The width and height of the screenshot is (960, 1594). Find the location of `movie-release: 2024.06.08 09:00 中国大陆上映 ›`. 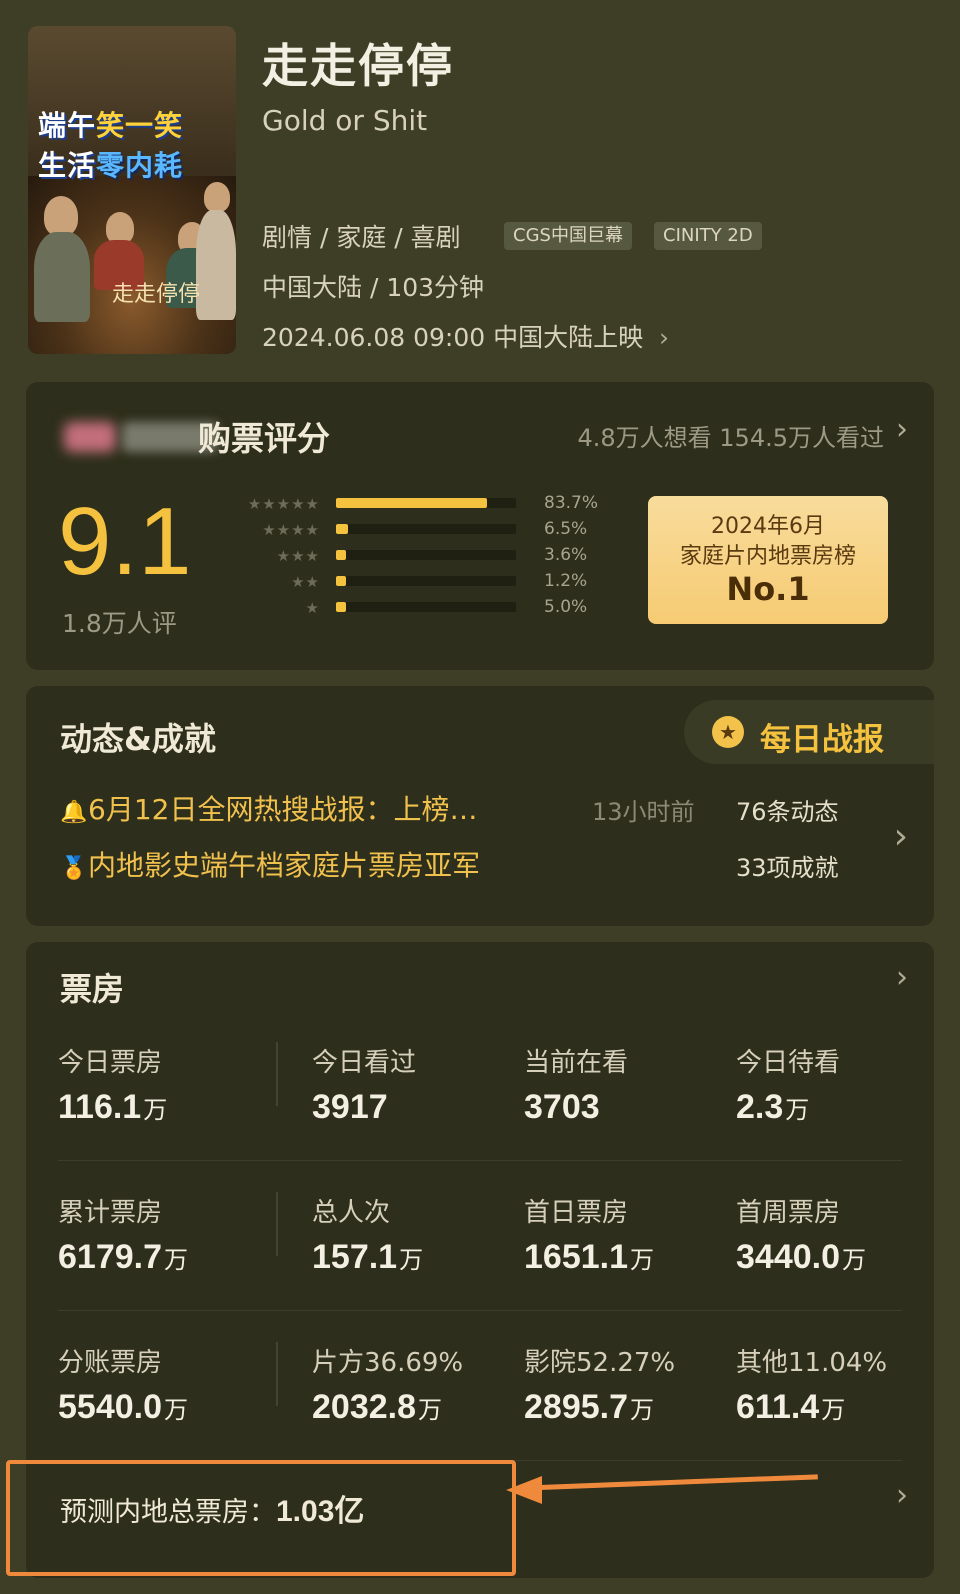

movie-release: 2024.06.08 09:00 中国大陆上映 › is located at coordinates (465, 336).